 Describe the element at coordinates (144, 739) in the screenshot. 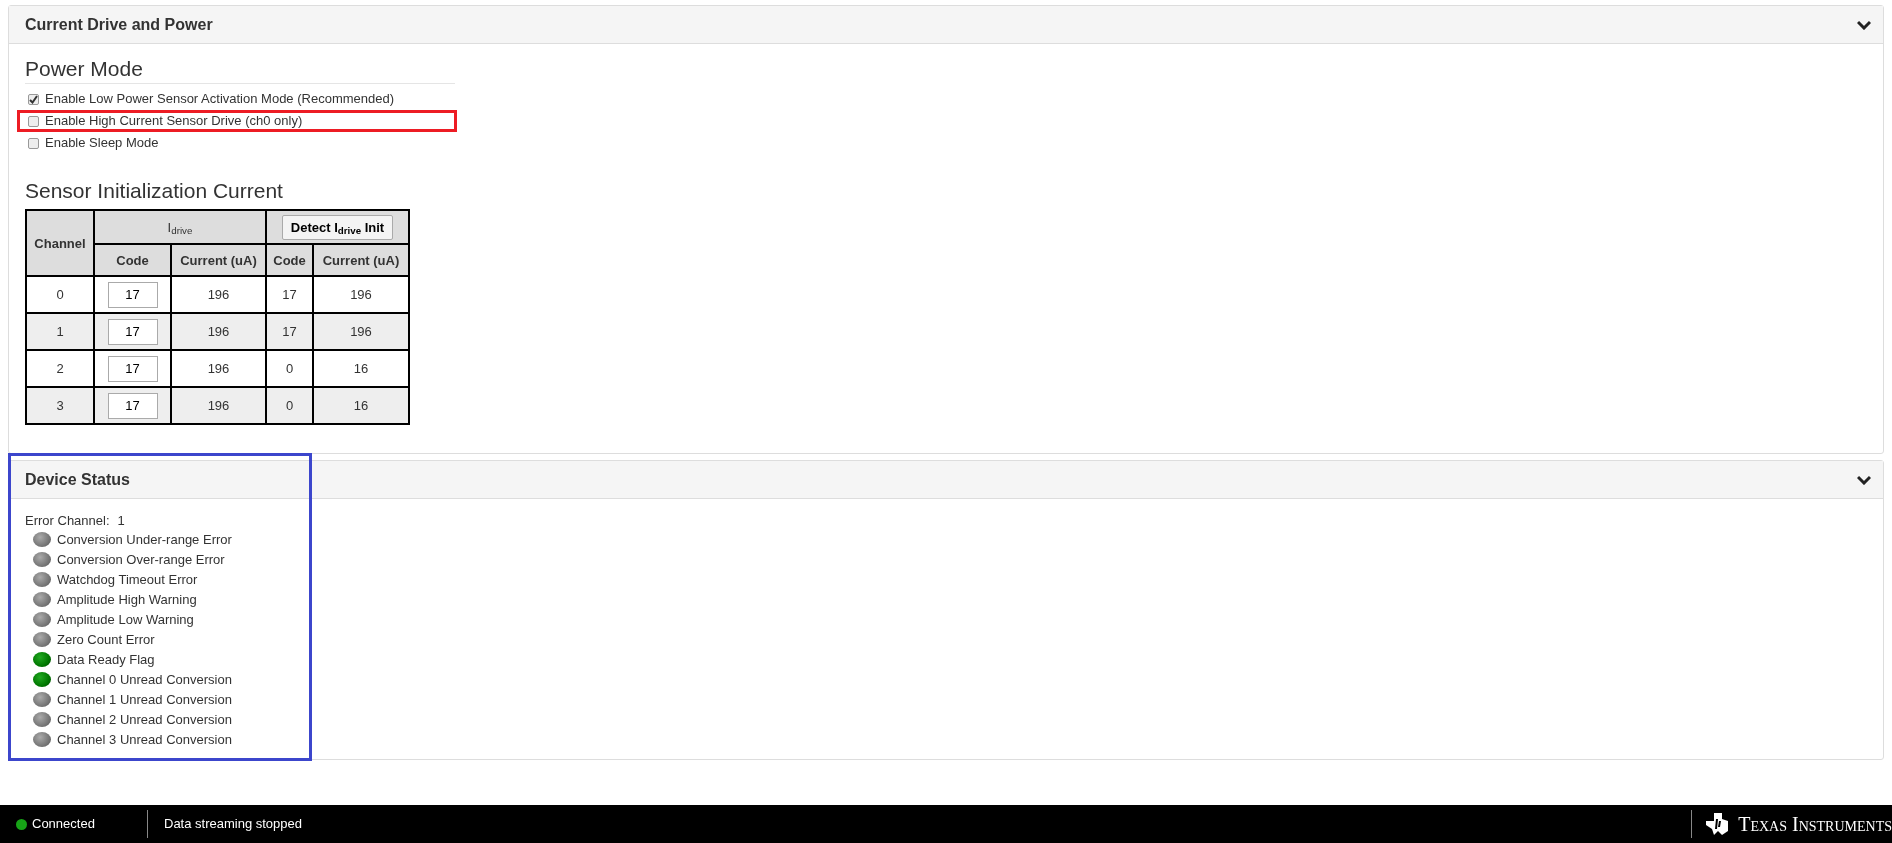

I see `status-label: Channel 3 Unread Conversion` at that location.